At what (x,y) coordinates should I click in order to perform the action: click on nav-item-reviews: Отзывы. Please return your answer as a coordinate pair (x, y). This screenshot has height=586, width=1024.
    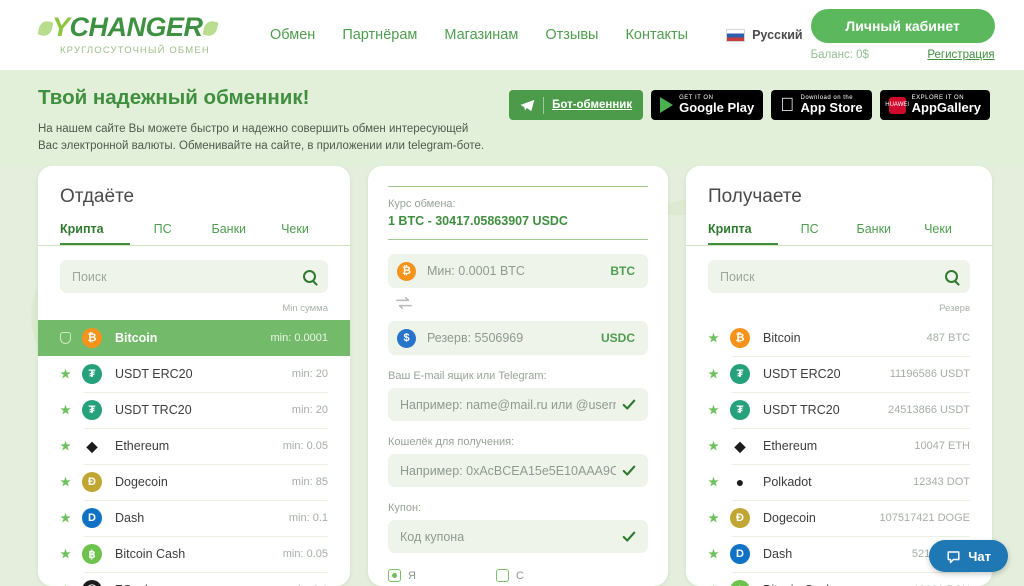
    Looking at the image, I should click on (571, 35).